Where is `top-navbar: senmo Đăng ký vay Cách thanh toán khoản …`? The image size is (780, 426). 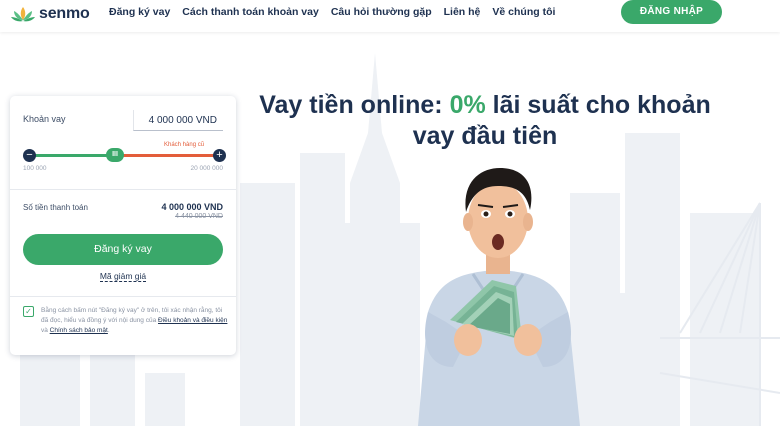 top-navbar: senmo Đăng ký vay Cách thanh toán khoản … is located at coordinates (390, 16).